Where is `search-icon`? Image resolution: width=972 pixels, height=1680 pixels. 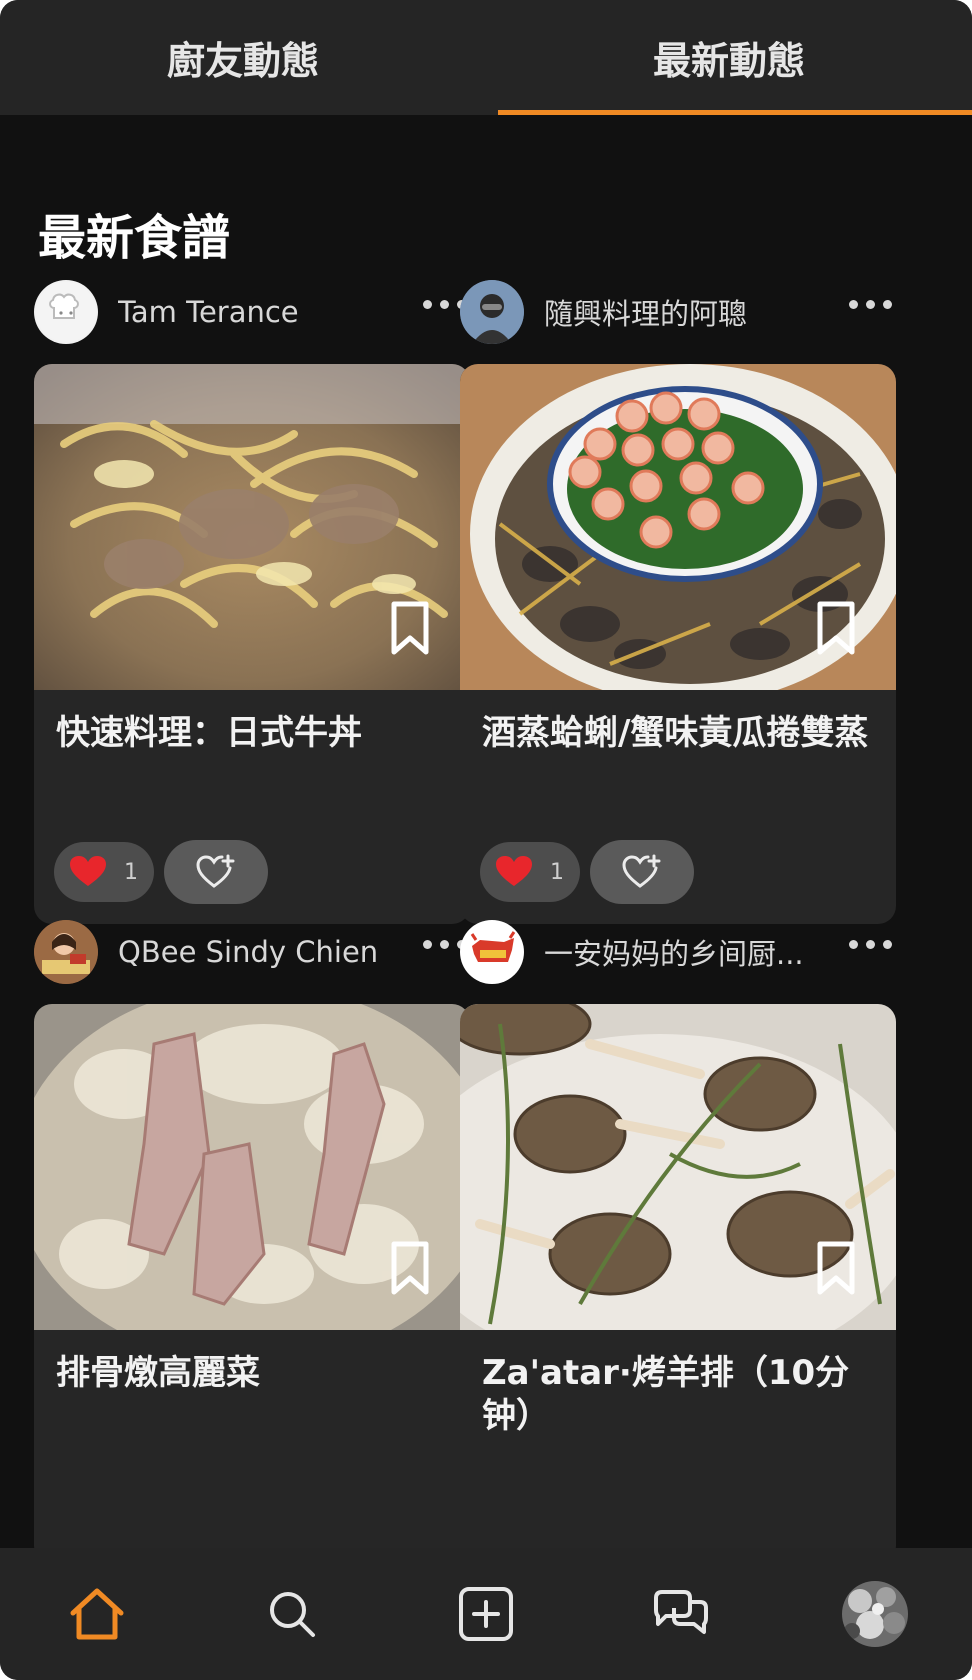 search-icon is located at coordinates (292, 1614).